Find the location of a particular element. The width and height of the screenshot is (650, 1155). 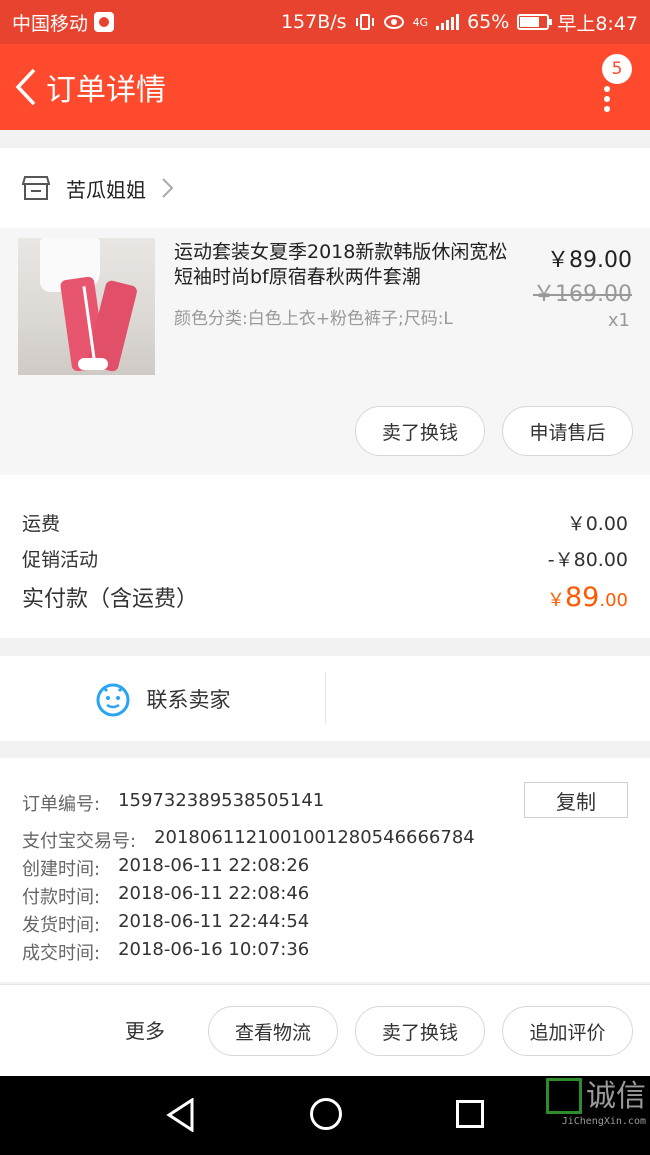

shipping-value: ￥0.00 is located at coordinates (597, 524).